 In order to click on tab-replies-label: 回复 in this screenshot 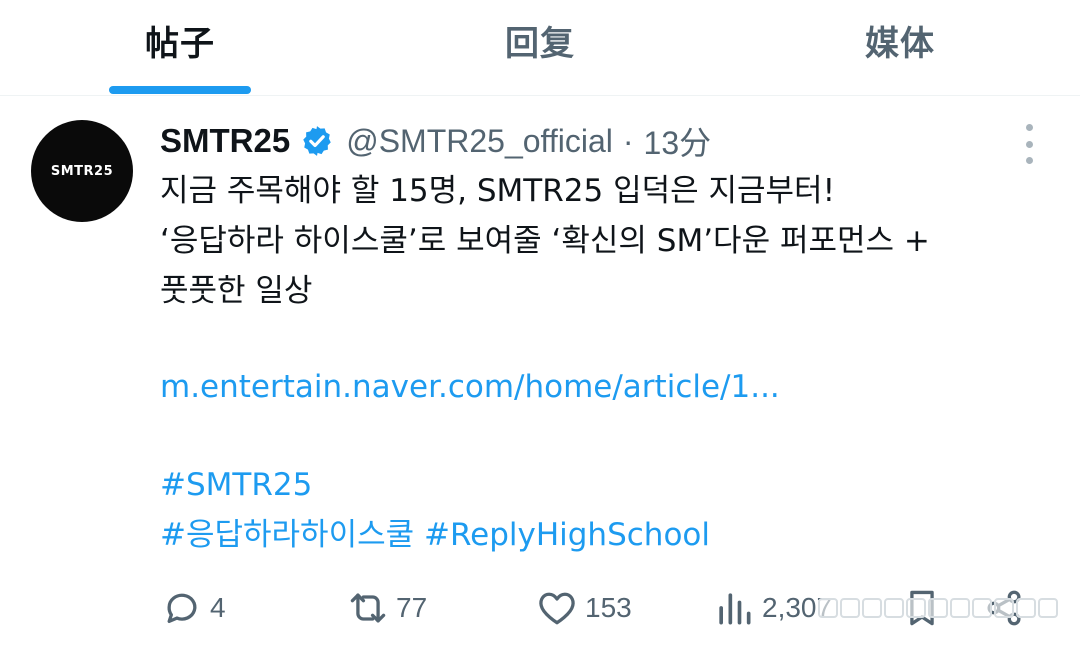, I will do `click(540, 44)`.